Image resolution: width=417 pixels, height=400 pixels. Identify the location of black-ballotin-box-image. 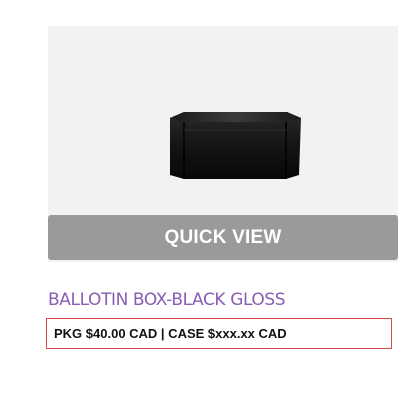
(235, 145).